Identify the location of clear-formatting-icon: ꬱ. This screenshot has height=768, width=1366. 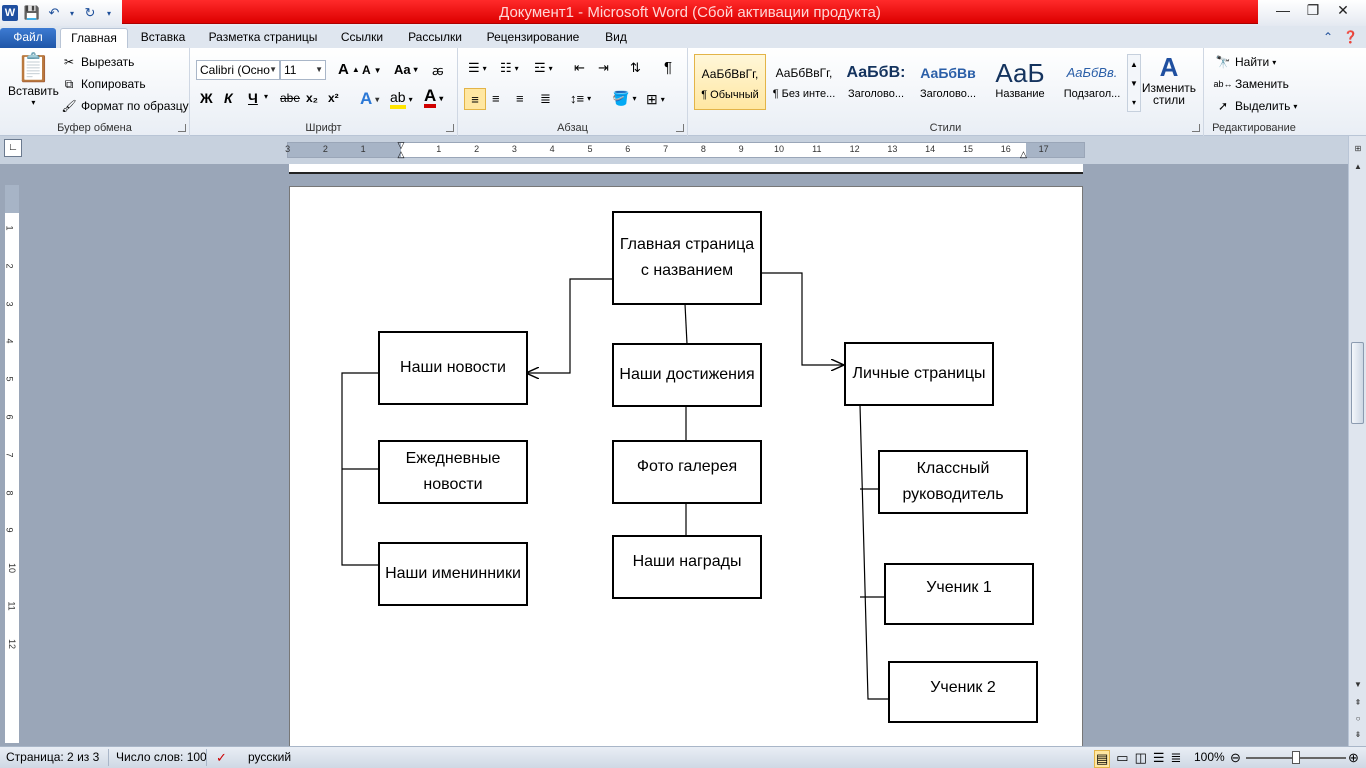
(438, 70).